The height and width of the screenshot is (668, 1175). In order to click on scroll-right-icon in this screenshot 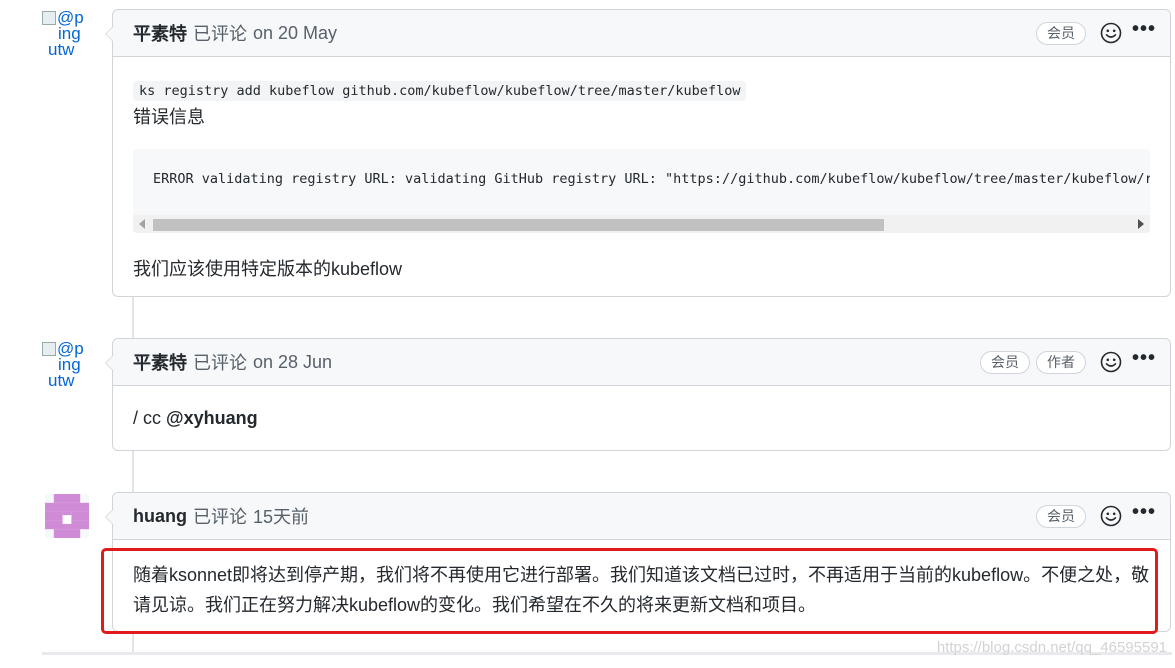, I will do `click(1141, 224)`.